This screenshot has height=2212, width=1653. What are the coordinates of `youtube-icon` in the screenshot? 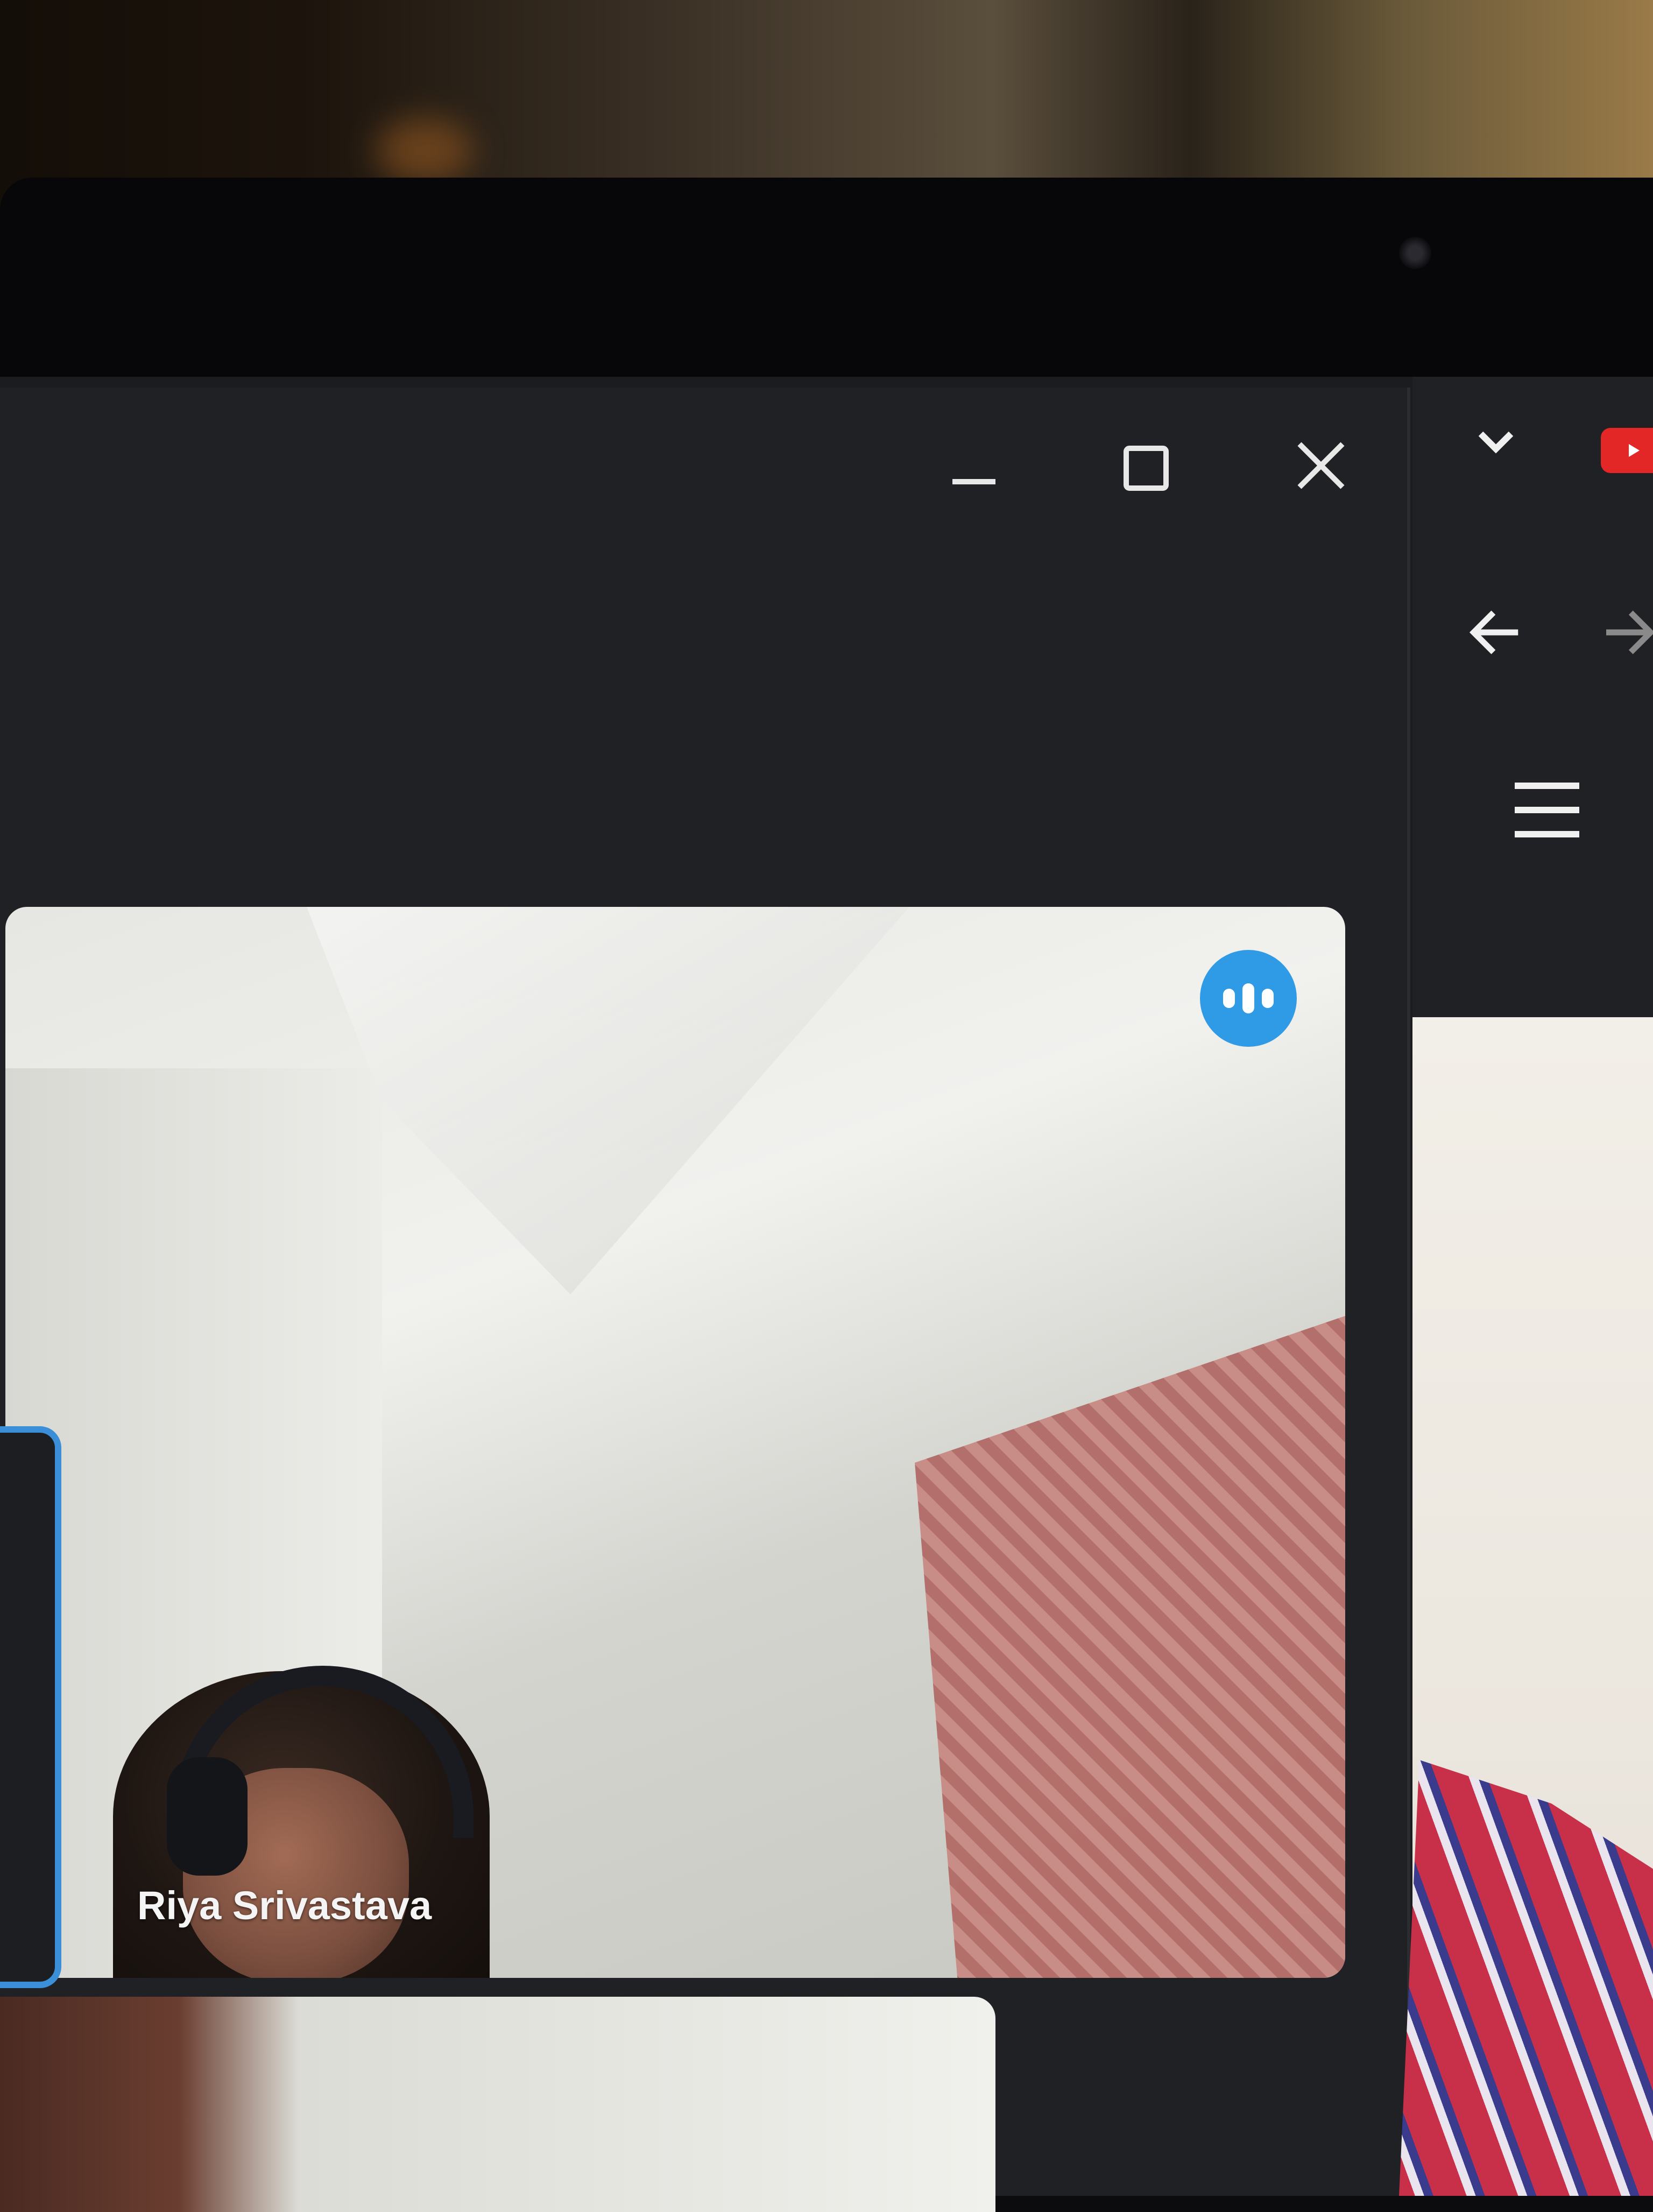 It's located at (1634, 450).